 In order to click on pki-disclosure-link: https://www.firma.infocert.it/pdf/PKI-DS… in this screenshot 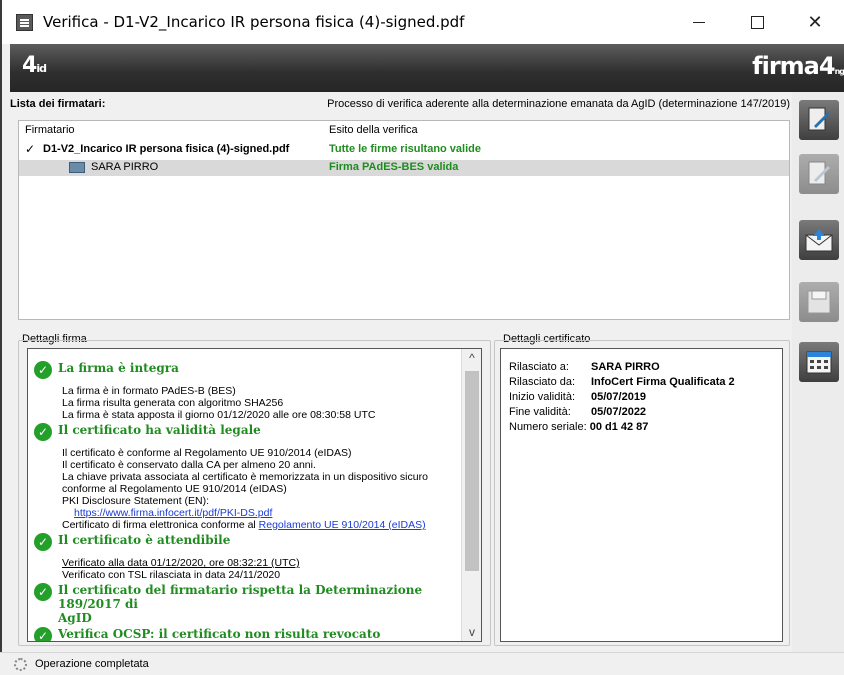, I will do `click(173, 513)`.